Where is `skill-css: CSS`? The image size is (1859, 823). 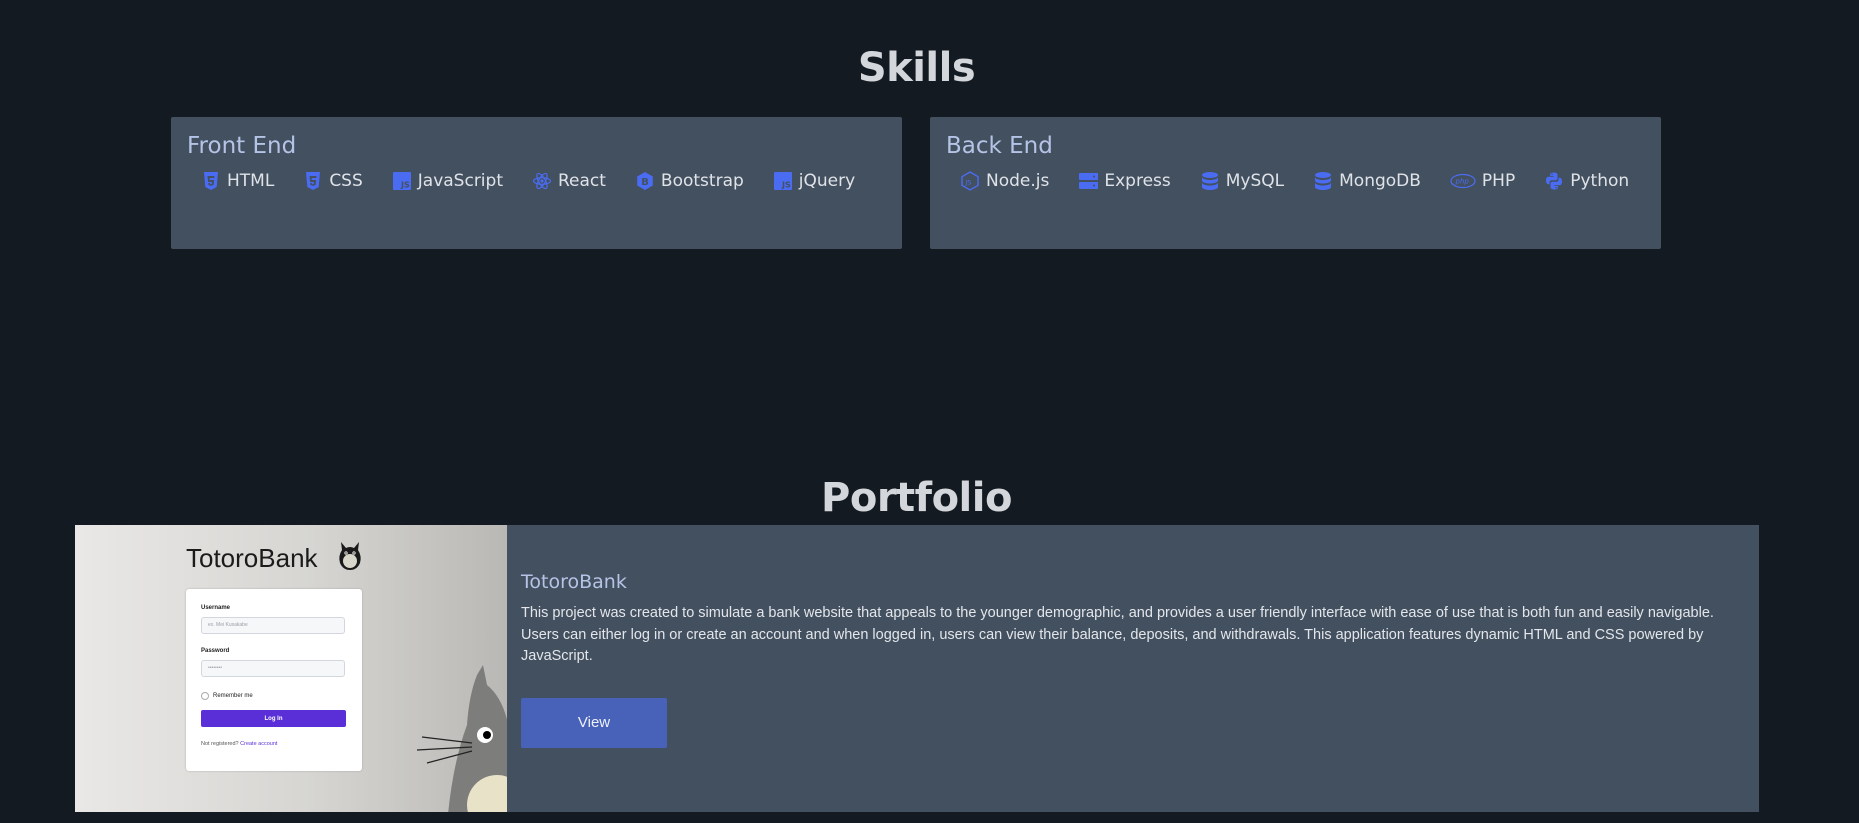 skill-css: CSS is located at coordinates (333, 181).